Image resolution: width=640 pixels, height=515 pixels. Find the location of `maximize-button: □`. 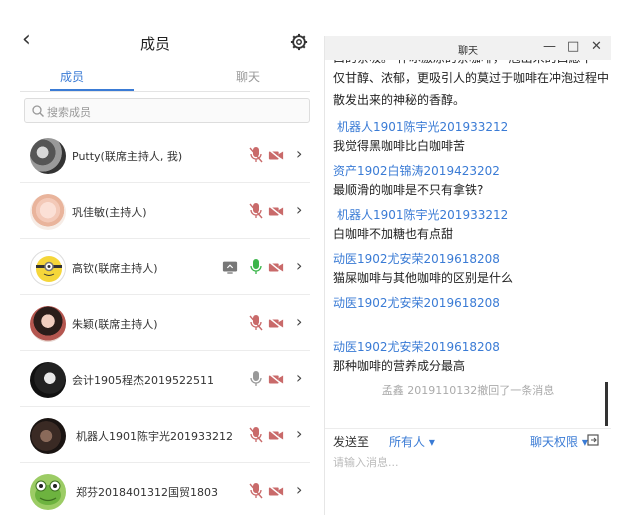

maximize-button: □ is located at coordinates (573, 46).